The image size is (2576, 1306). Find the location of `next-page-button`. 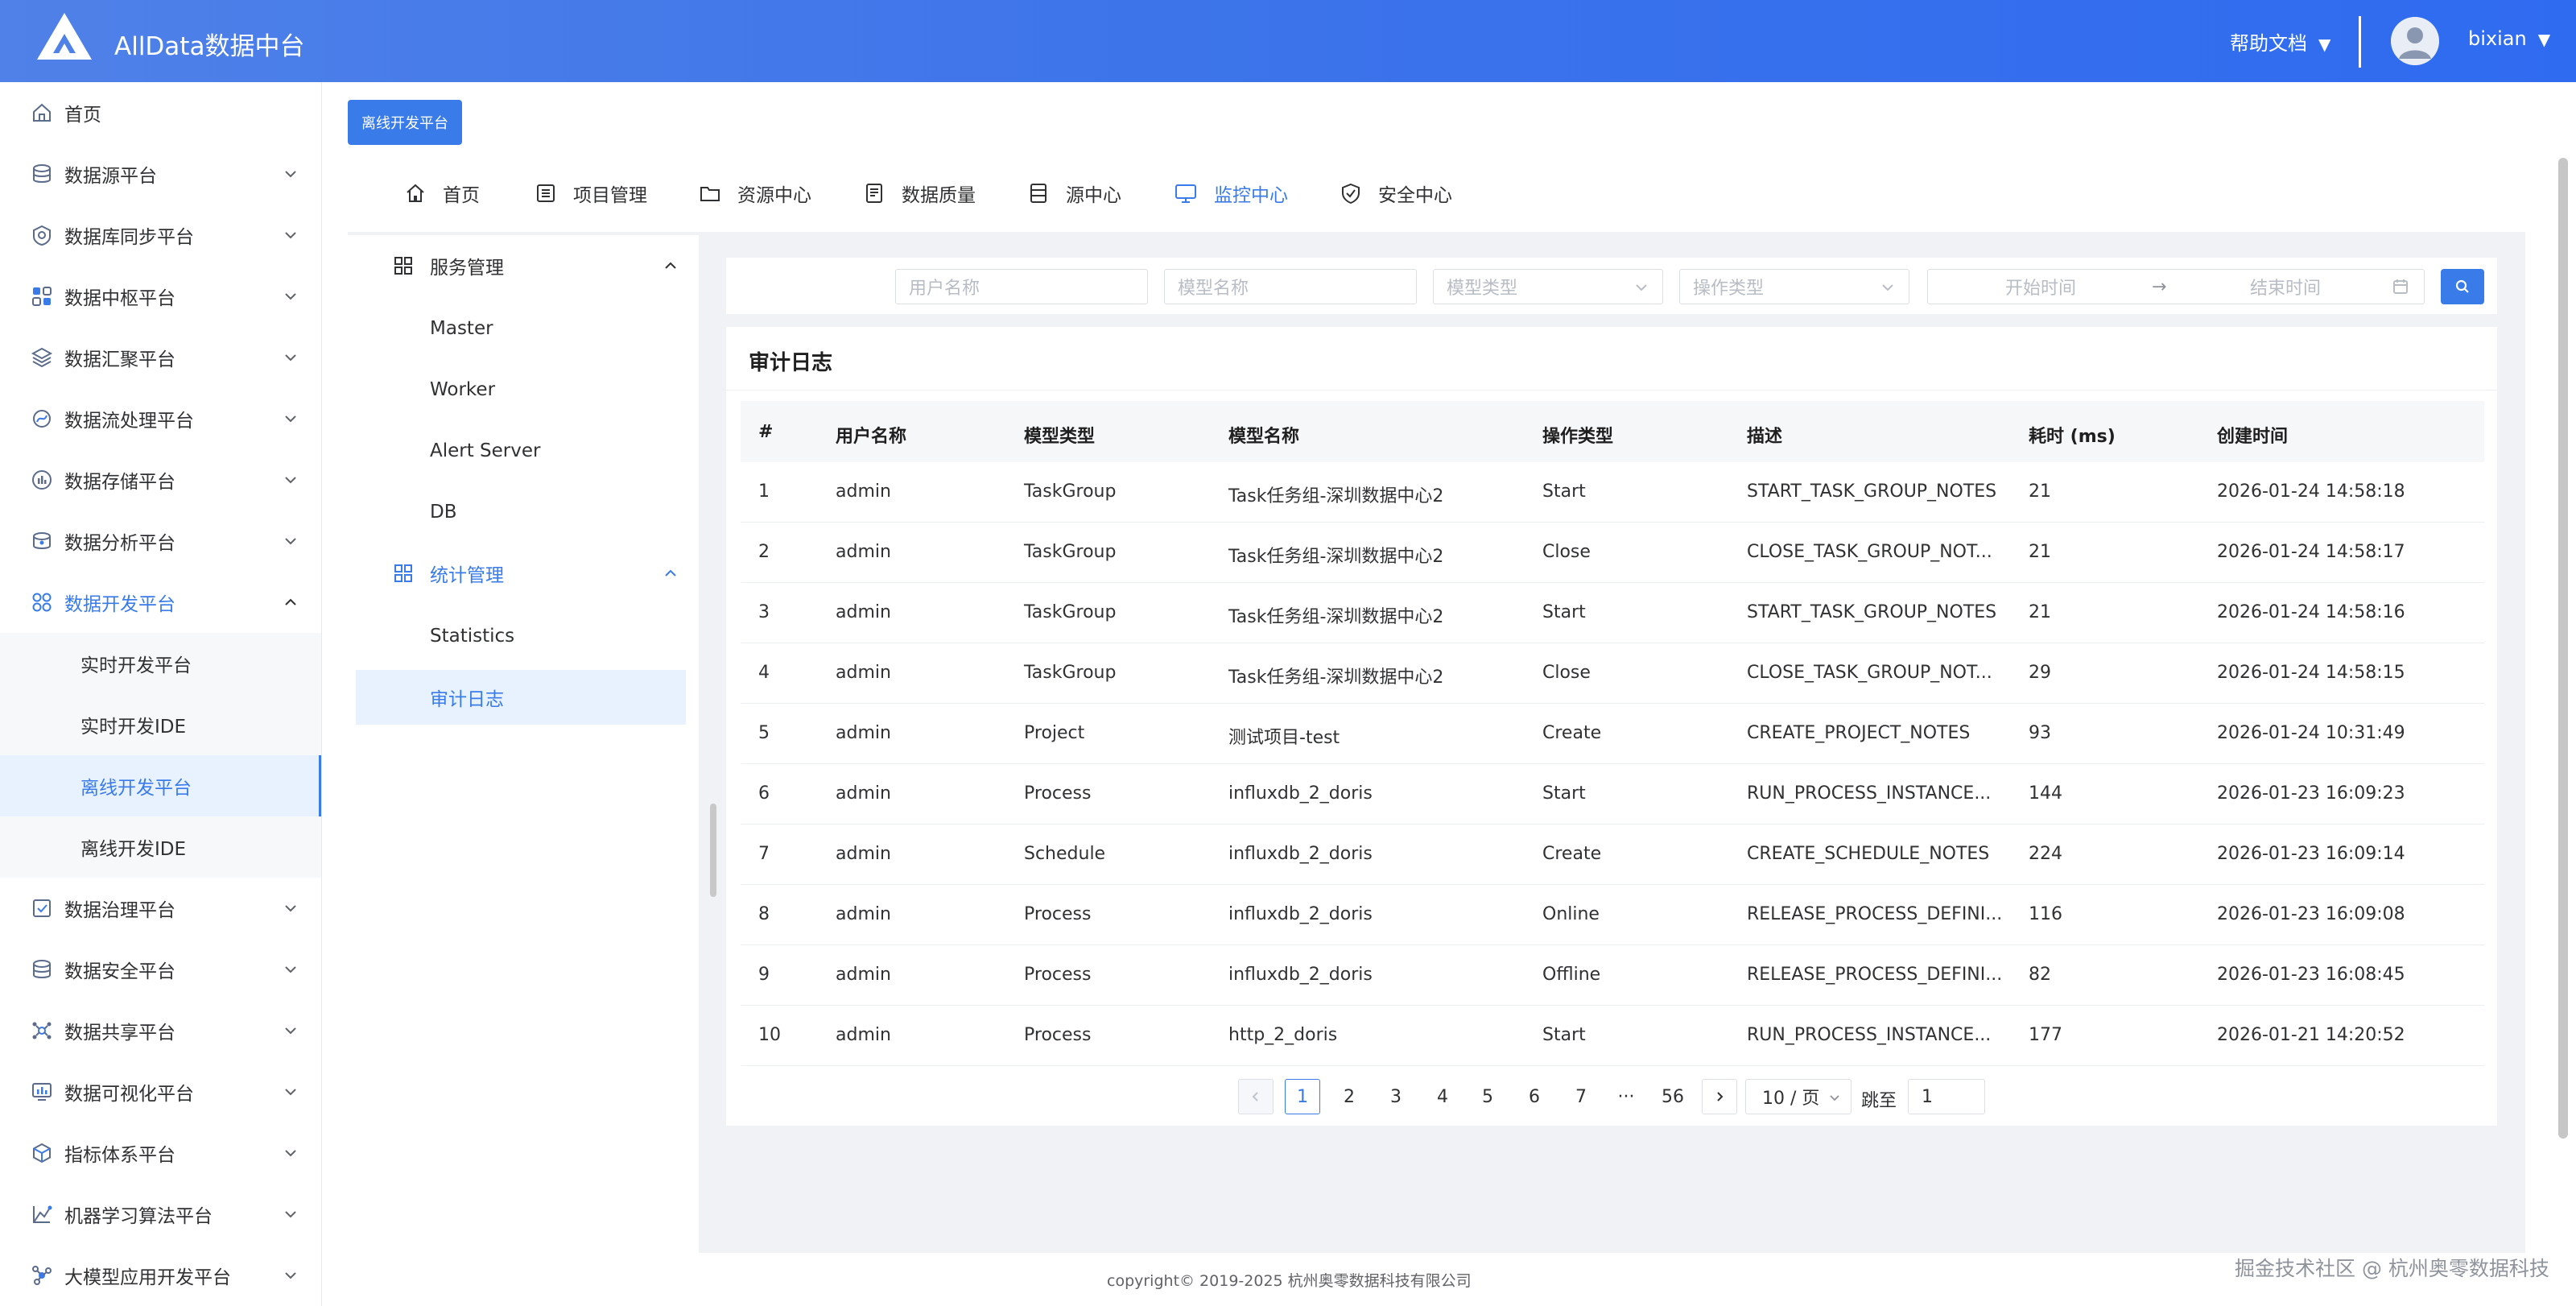

next-page-button is located at coordinates (1719, 1096).